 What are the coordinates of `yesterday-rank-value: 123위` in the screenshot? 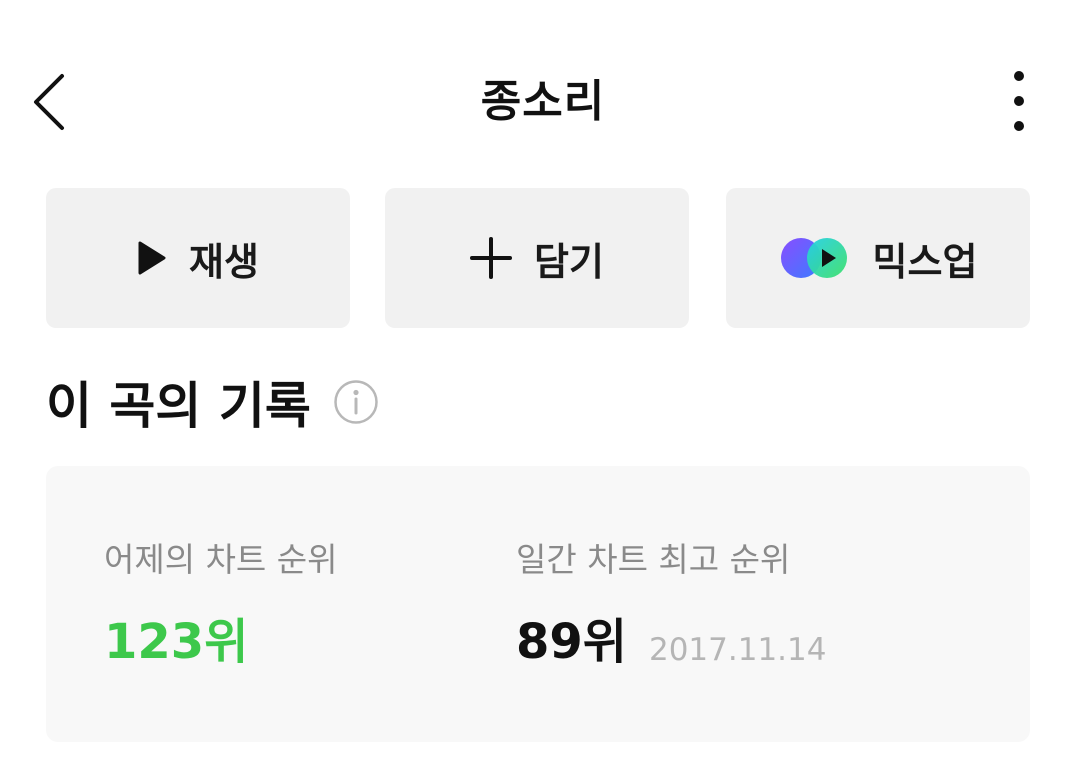 It's located at (176, 642).